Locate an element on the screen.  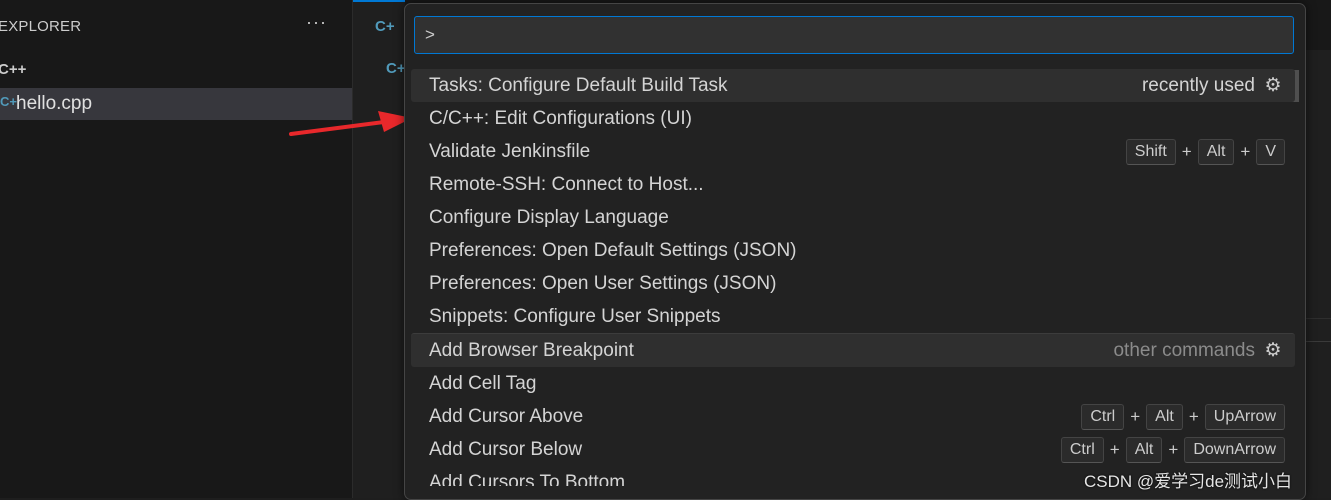
breadcrumb-cpp-icon: C+ is located at coordinates (396, 68).